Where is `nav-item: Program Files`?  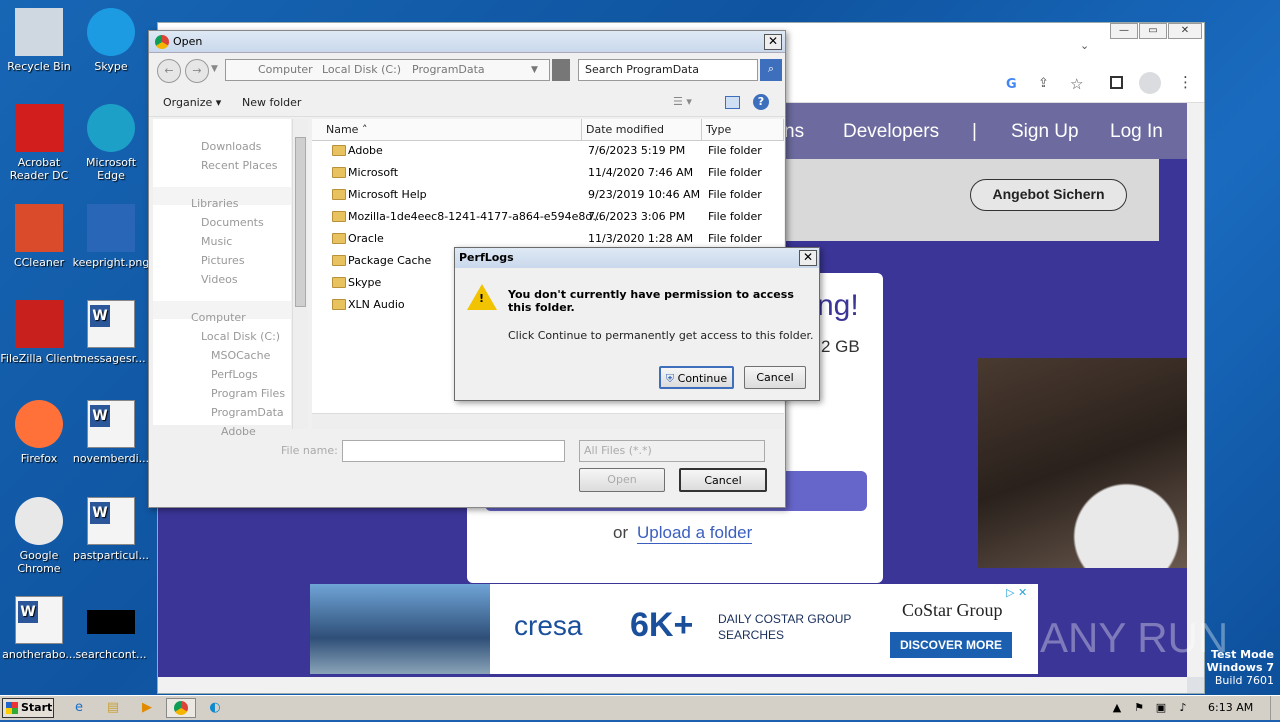 nav-item: Program Files is located at coordinates (248, 393).